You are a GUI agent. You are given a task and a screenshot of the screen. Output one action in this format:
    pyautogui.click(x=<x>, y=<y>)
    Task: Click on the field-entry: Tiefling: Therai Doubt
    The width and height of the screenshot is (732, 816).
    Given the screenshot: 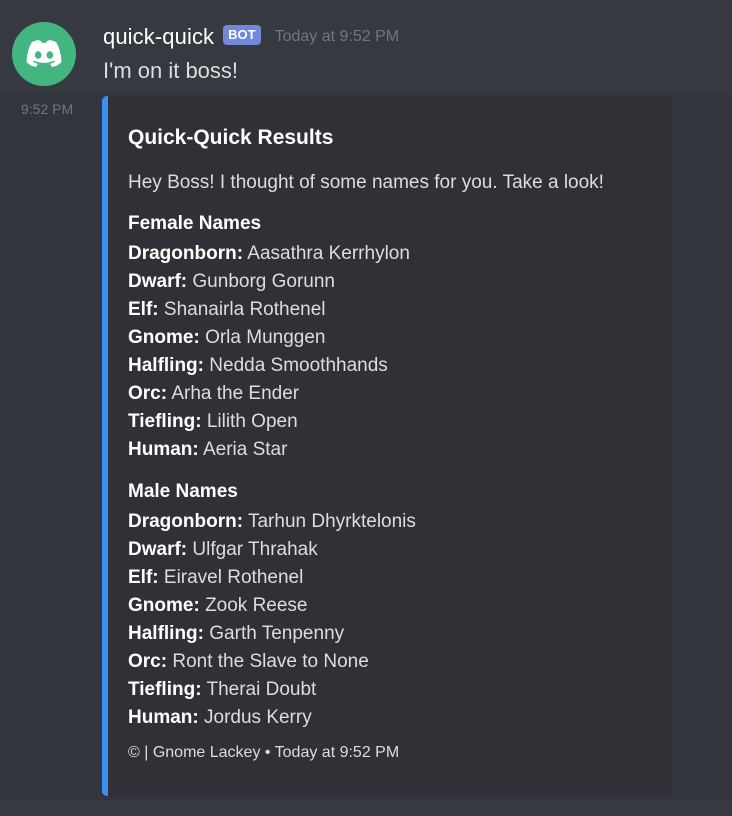 What is the action you would take?
    pyautogui.click(x=272, y=690)
    